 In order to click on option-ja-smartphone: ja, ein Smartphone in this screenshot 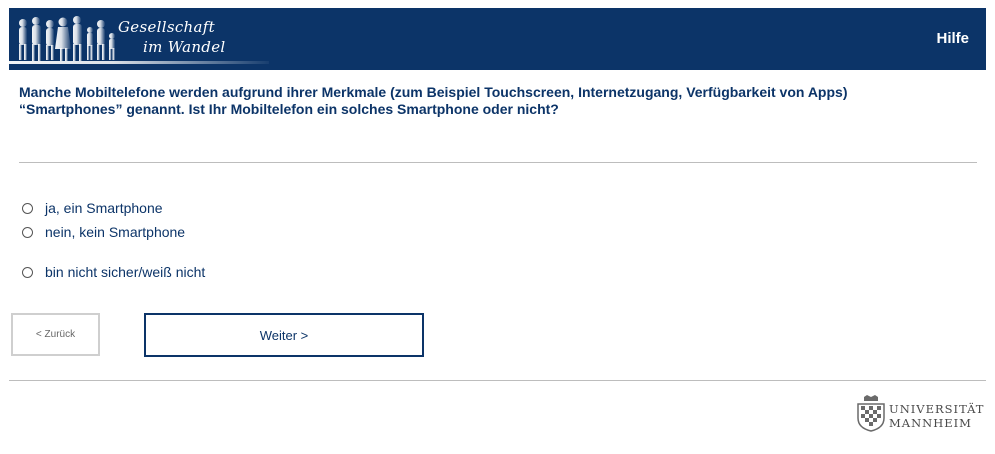, I will do `click(92, 208)`.